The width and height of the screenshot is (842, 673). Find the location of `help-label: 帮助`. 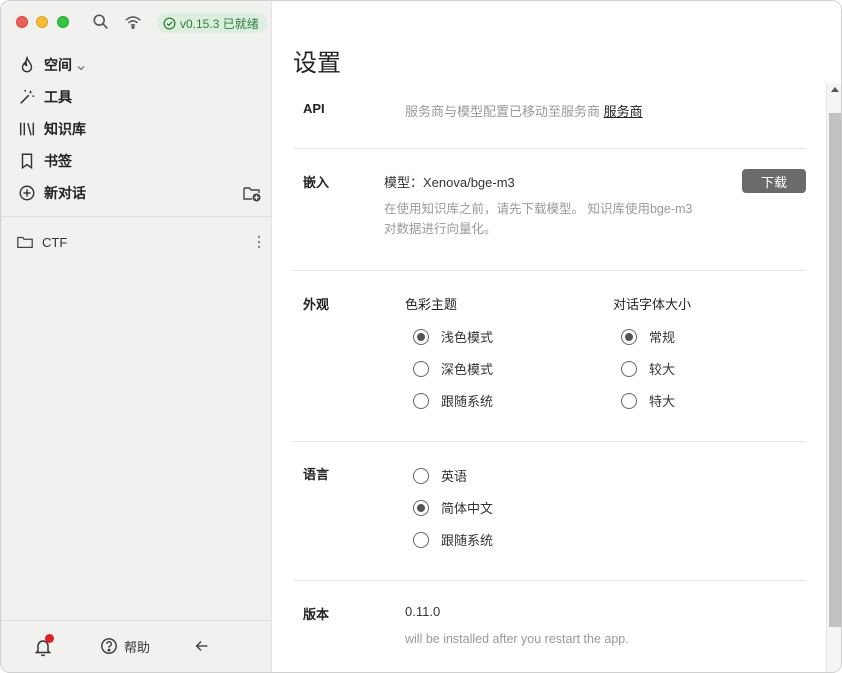

help-label: 帮助 is located at coordinates (137, 647).